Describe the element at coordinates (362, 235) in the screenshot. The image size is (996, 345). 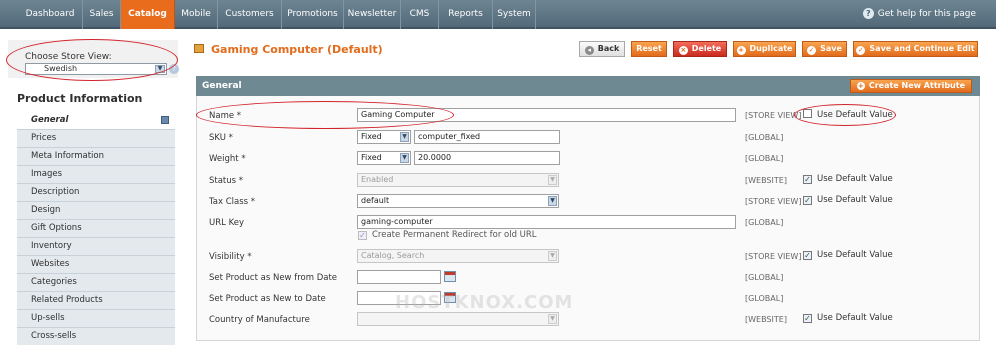
I see `redirect-checkbox: ✓` at that location.